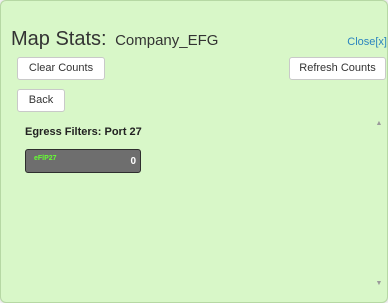 Image resolution: width=388 pixels, height=303 pixels. I want to click on company-name: Company_EFG, so click(167, 40).